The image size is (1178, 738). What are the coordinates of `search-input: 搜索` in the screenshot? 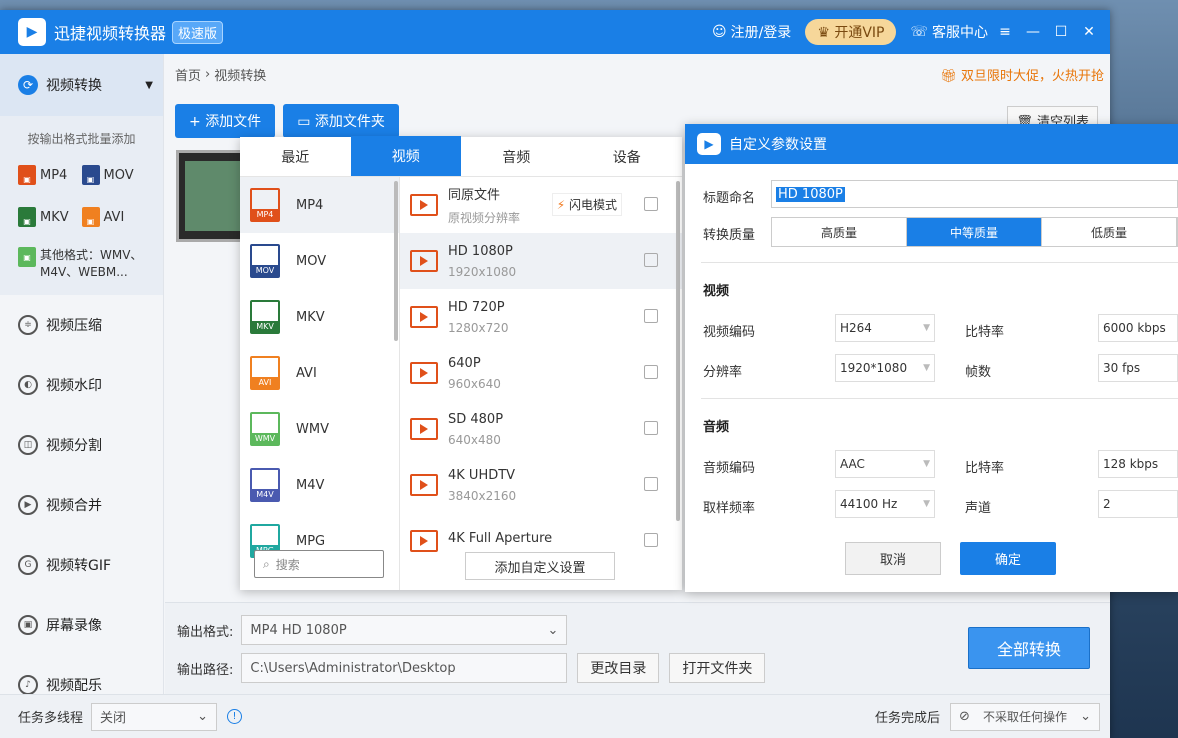 It's located at (288, 564).